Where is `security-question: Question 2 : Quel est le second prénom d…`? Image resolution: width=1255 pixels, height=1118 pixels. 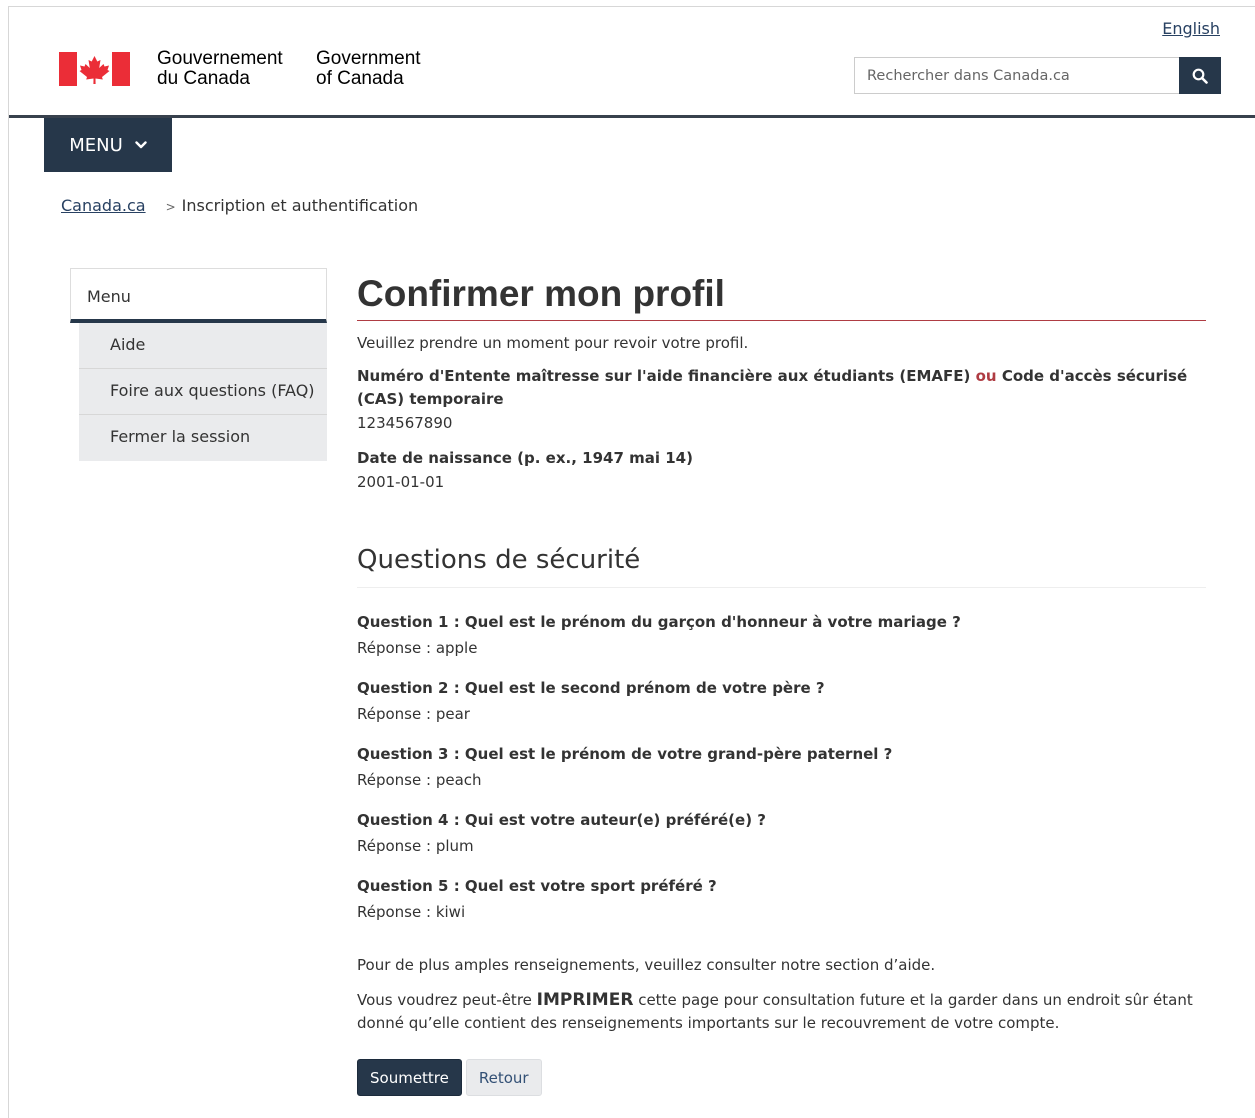
security-question: Question 2 : Quel est le second prénom d… is located at coordinates (591, 688).